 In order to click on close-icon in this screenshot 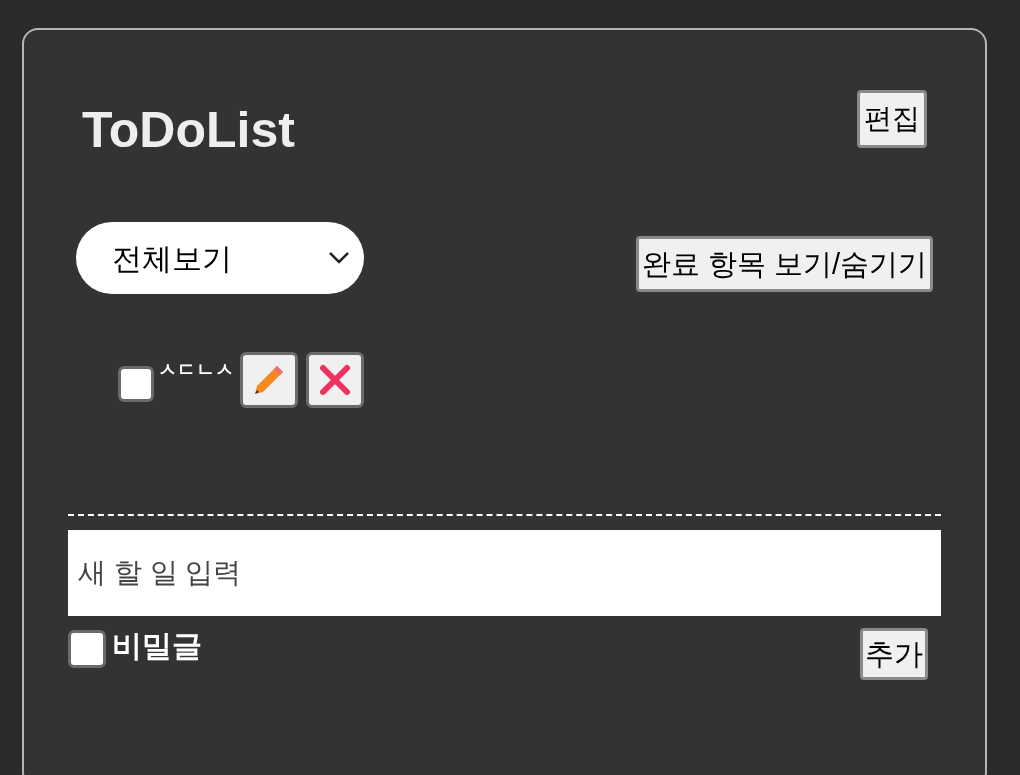, I will do `click(335, 380)`.